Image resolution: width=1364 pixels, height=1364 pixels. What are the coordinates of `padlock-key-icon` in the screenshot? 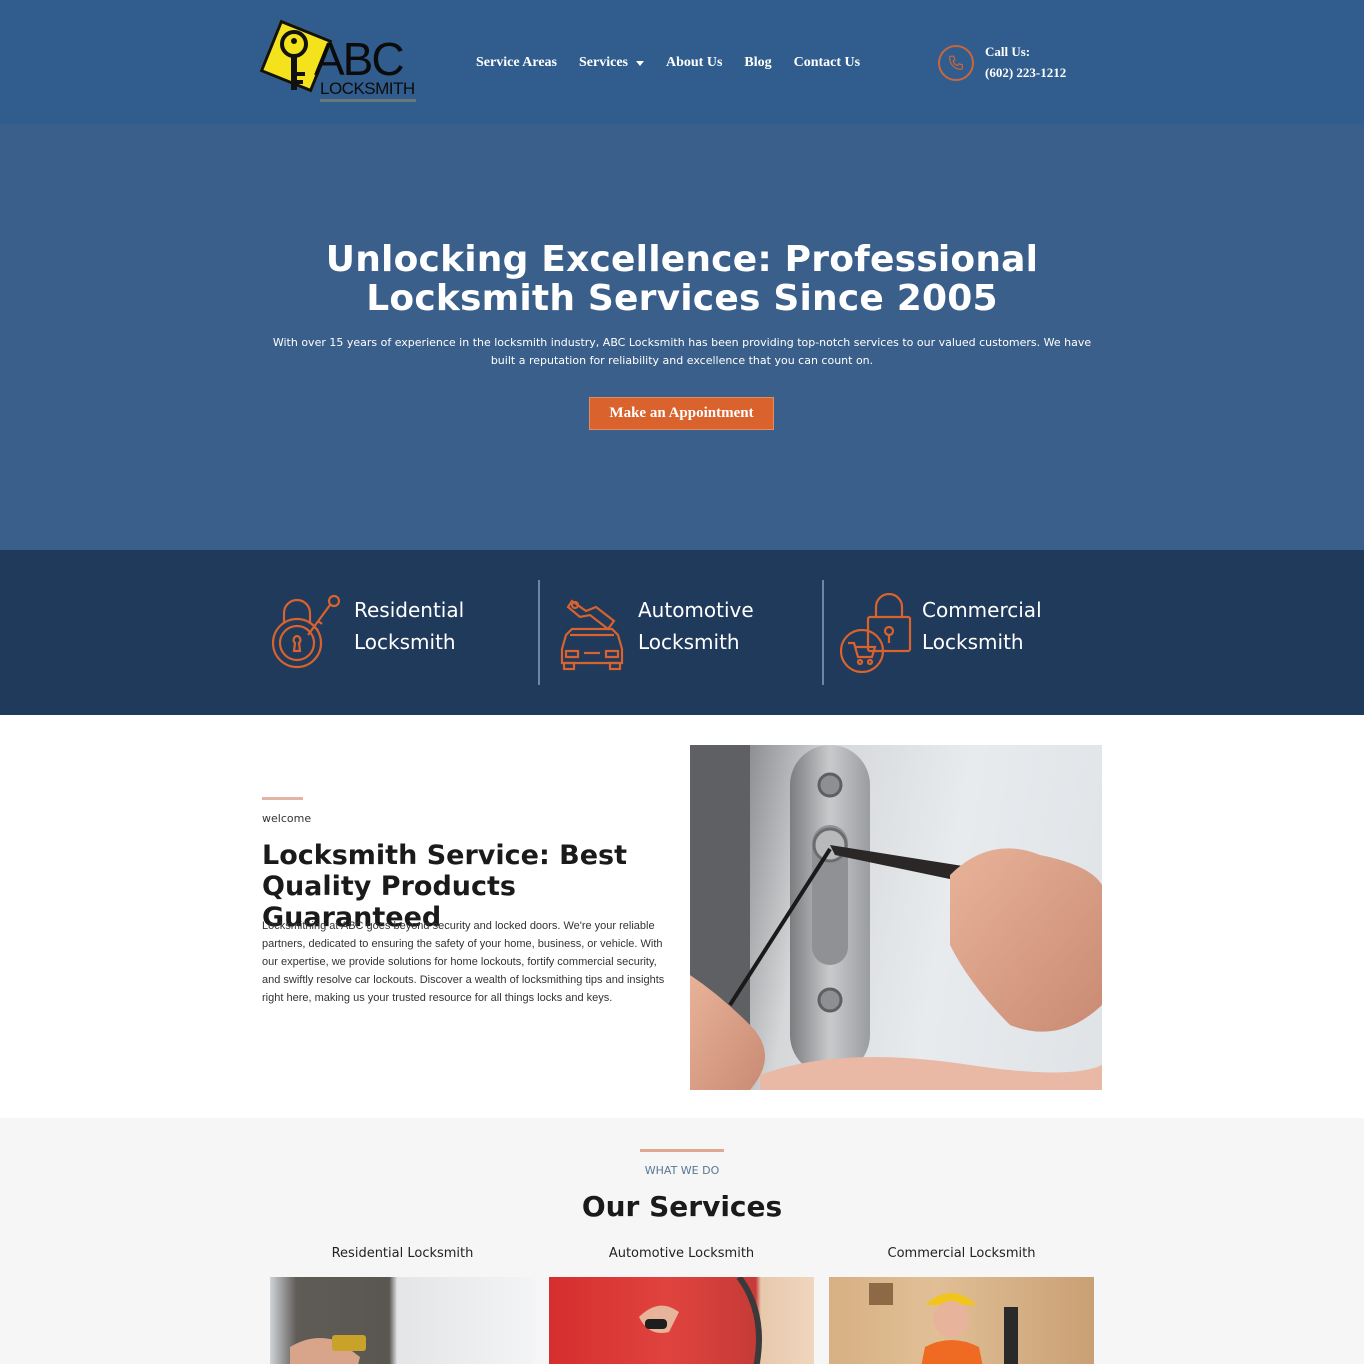 It's located at (306, 631).